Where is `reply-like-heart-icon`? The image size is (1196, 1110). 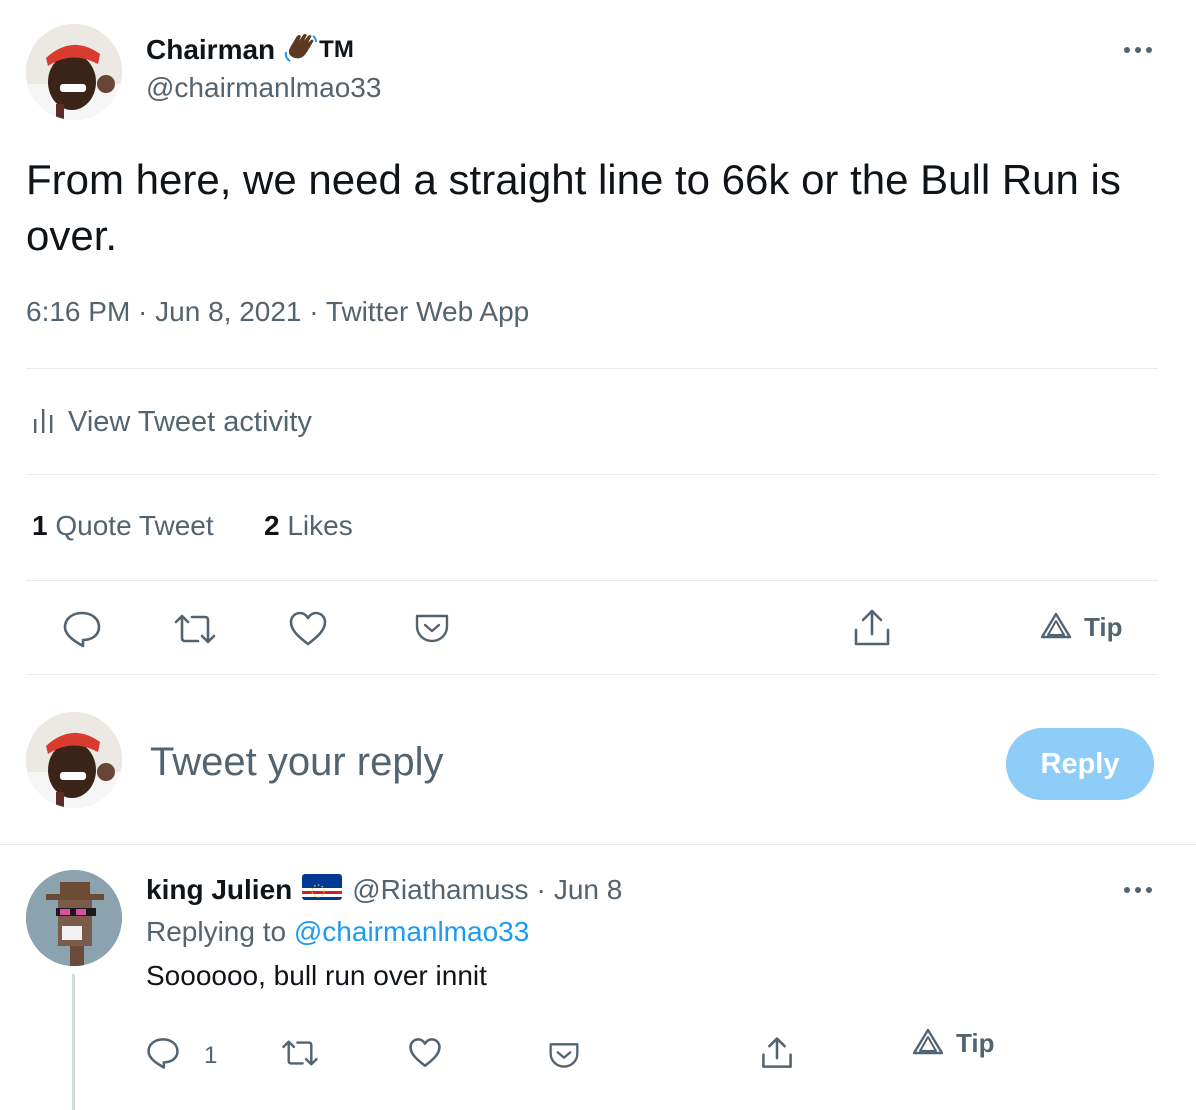
reply-like-heart-icon is located at coordinates (425, 1053).